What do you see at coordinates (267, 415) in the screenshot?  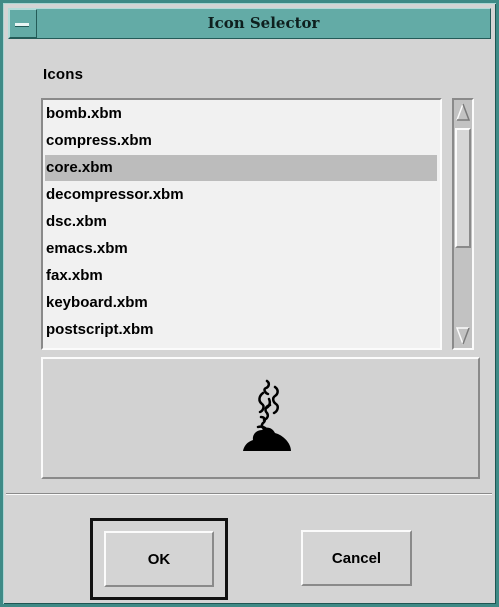 I see `core-dump-icon` at bounding box center [267, 415].